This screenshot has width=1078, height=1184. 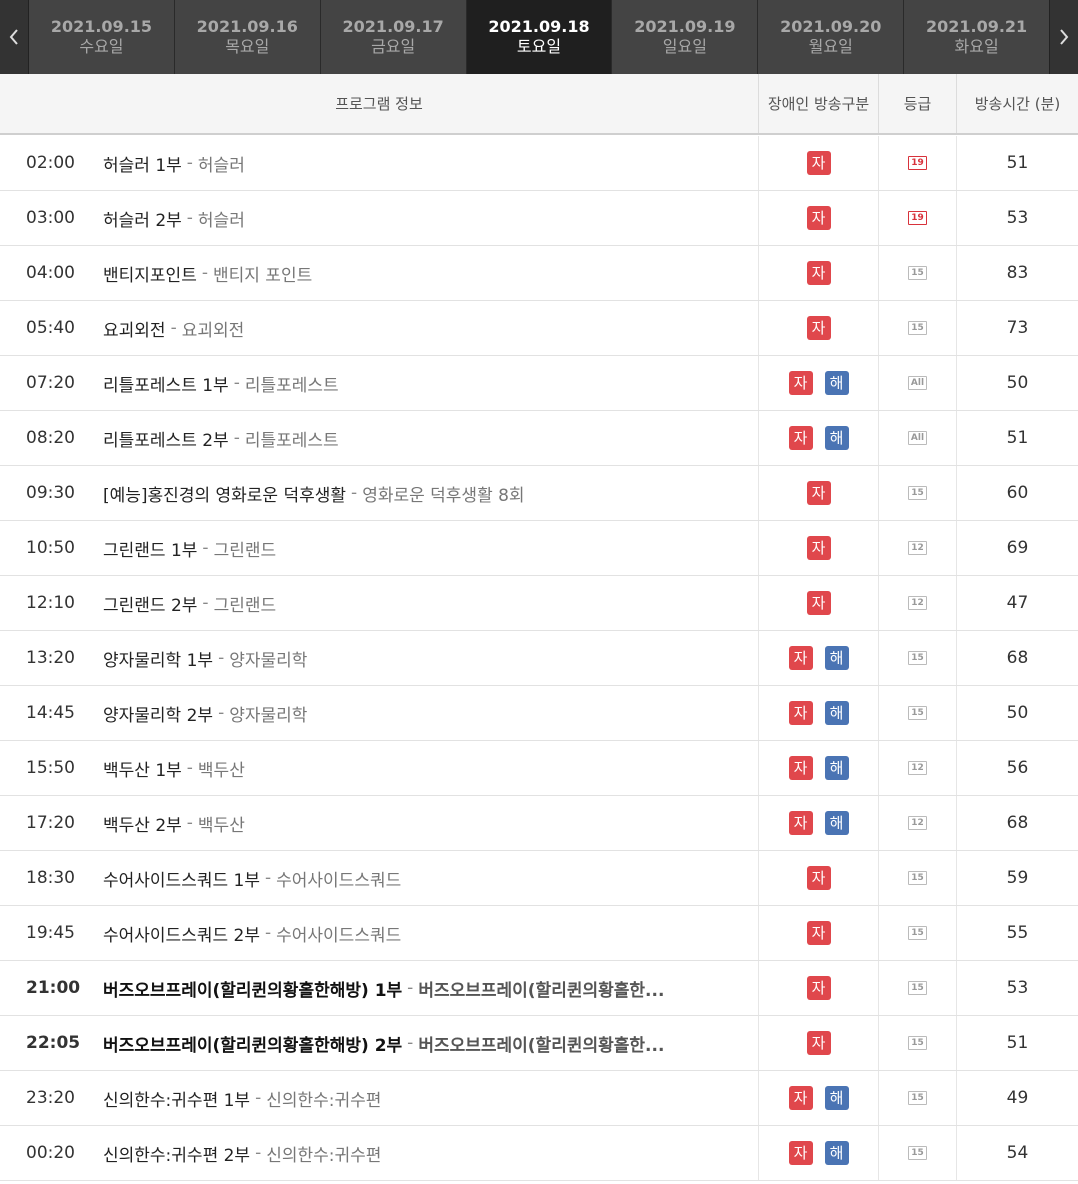 I want to click on table-row: 03:00 허슬러 2부 - 허슬러 자 19 53, so click(x=539, y=218).